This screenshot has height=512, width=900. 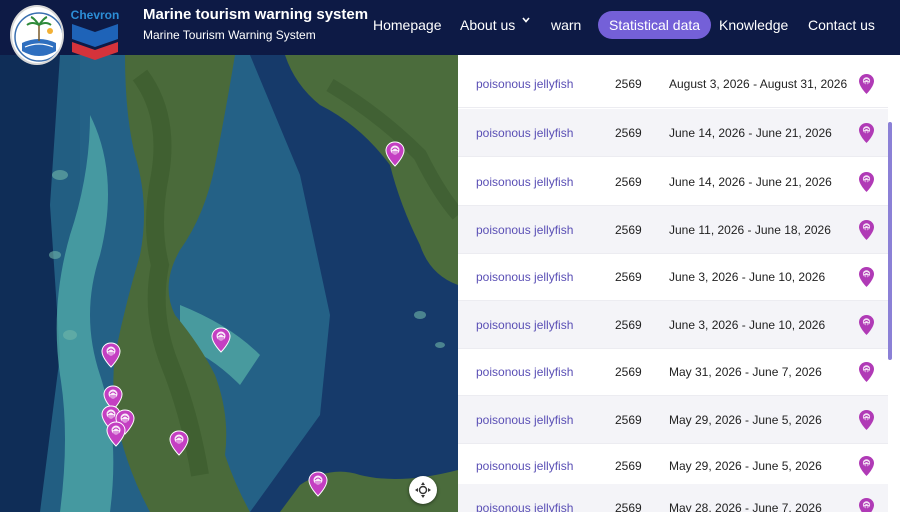 I want to click on recenter-button, so click(x=423, y=490).